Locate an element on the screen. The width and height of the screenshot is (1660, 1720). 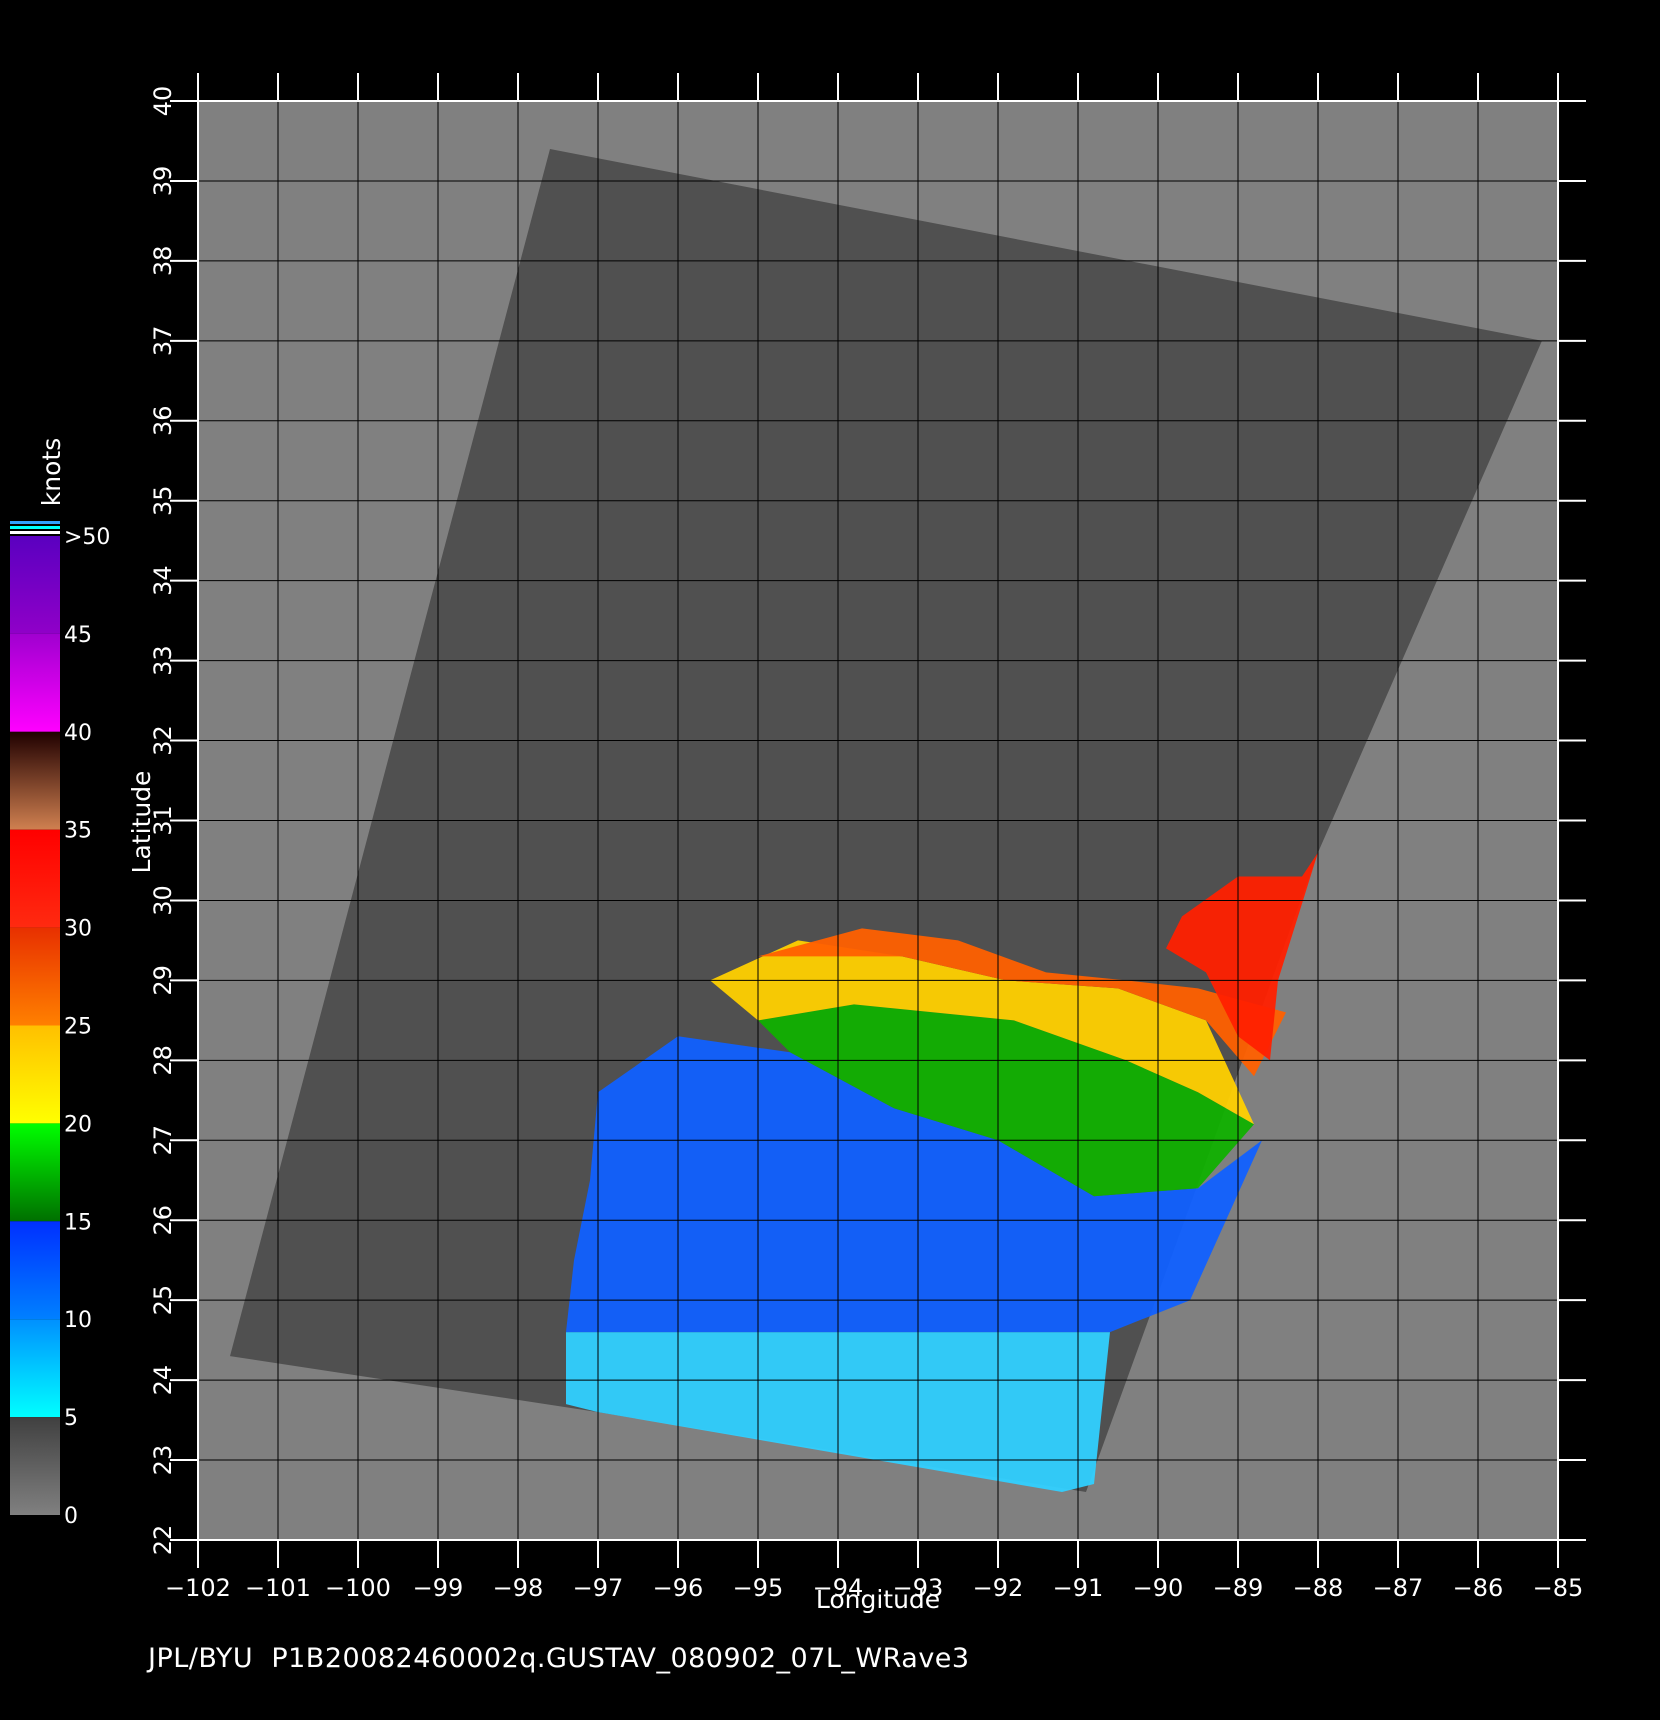
latitude-tick-label: 33 is located at coordinates (163, 660).